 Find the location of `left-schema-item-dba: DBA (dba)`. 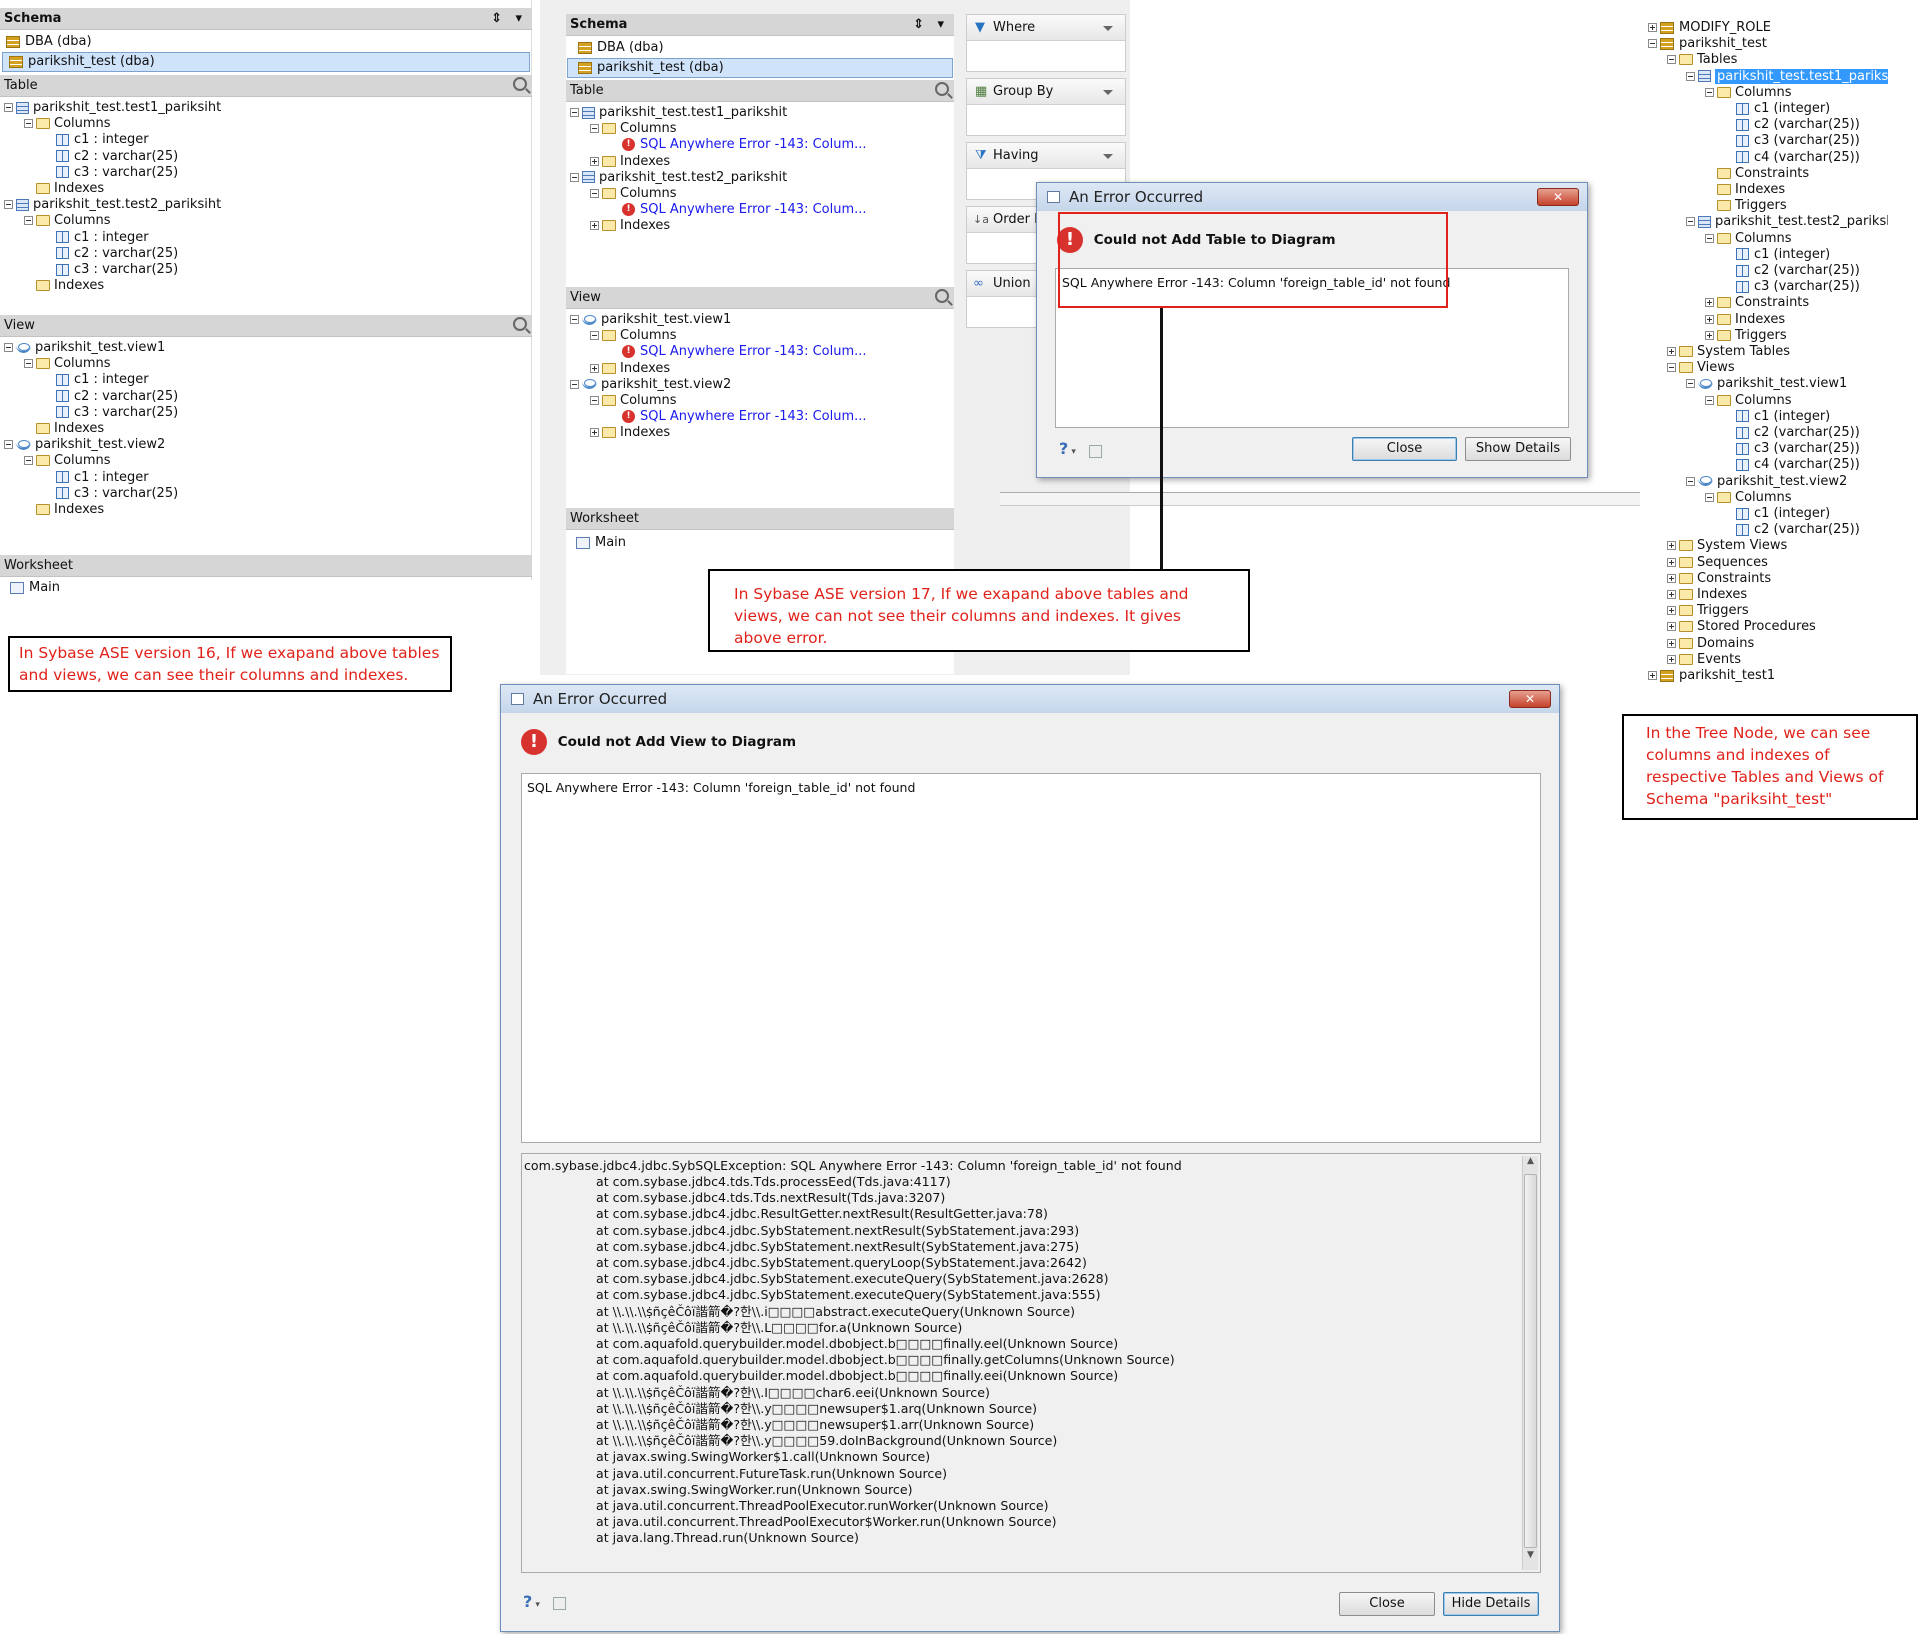

left-schema-item-dba: DBA (dba) is located at coordinates (49, 41).